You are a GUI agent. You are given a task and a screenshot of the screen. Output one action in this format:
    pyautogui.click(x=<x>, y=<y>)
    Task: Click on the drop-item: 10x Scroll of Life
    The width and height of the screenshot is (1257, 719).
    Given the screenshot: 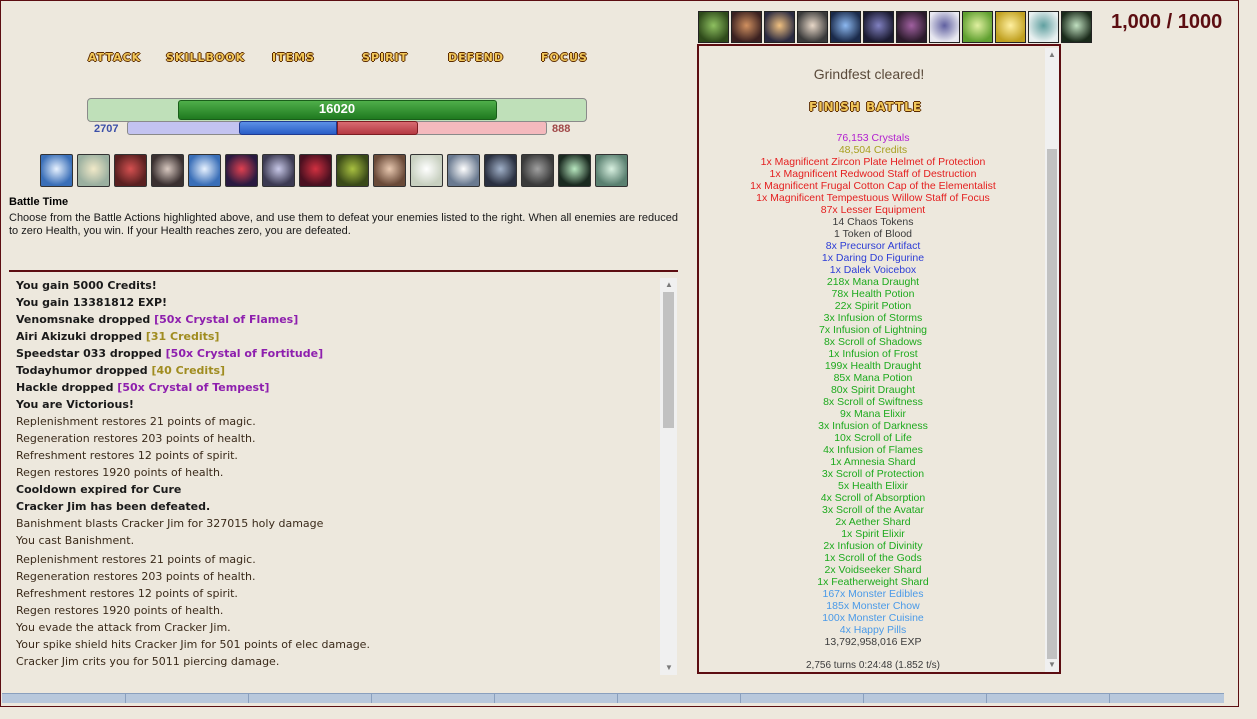 What is the action you would take?
    pyautogui.click(x=873, y=438)
    